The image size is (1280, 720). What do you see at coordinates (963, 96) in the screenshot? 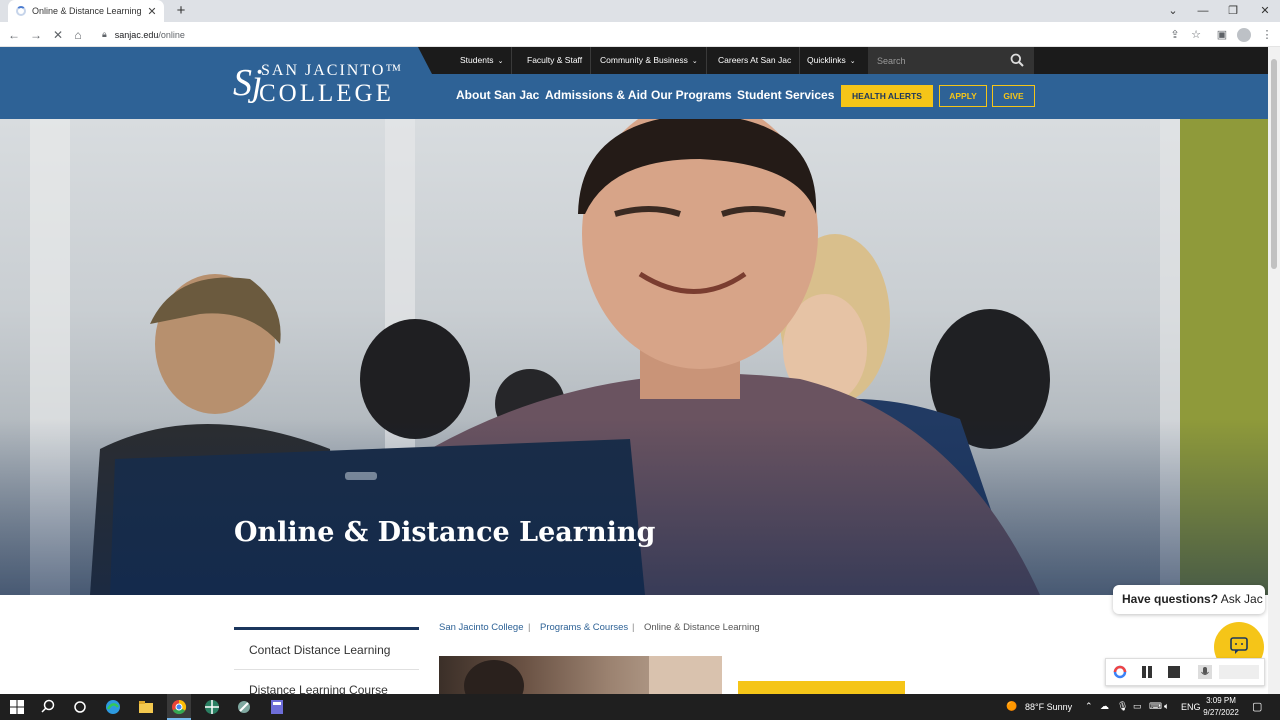
I see `apply-button: APPLY` at bounding box center [963, 96].